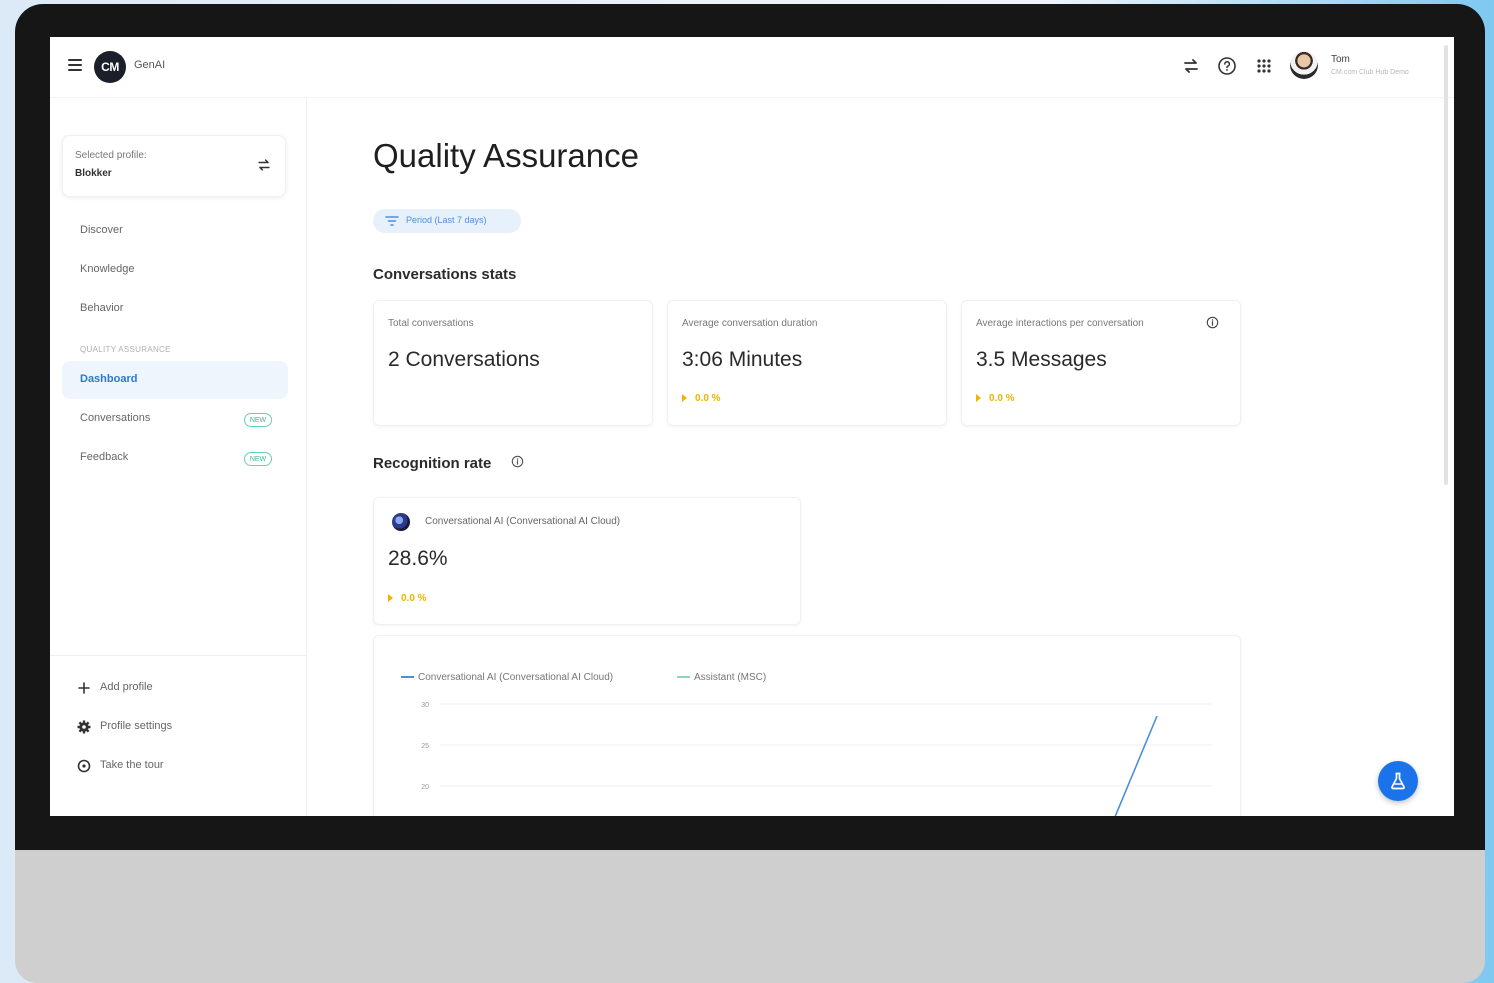 The width and height of the screenshot is (1494, 983). I want to click on monitor-stand-chin, so click(750, 916).